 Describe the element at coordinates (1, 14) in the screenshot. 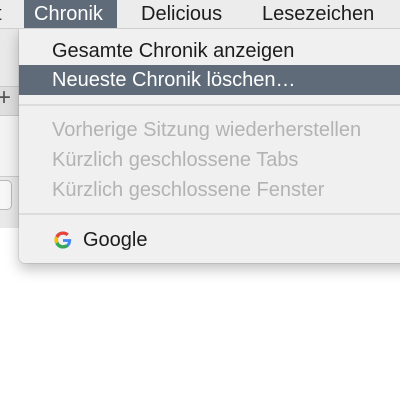

I see `menu-bar-item-partial: t` at that location.